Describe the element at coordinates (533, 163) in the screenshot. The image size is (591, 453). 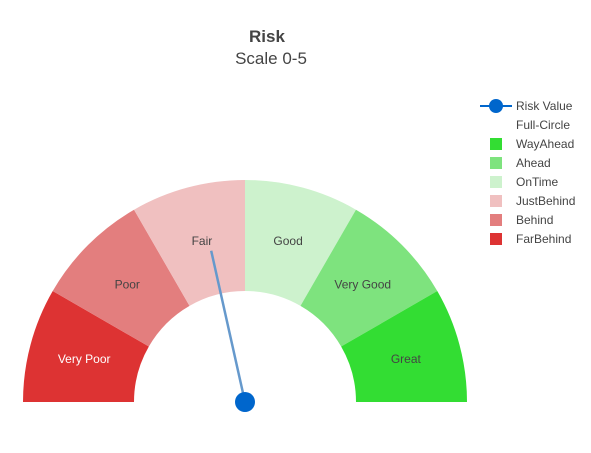
I see `legend-label: Ahead` at that location.